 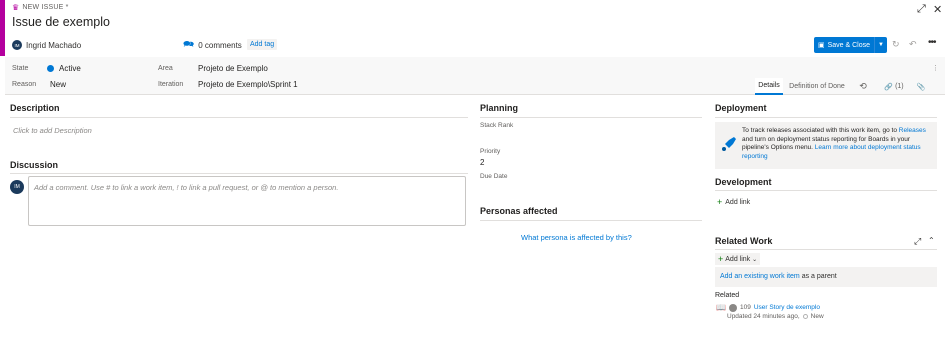 What do you see at coordinates (755, 259) in the screenshot?
I see `chevron-down-icon: ⌄` at bounding box center [755, 259].